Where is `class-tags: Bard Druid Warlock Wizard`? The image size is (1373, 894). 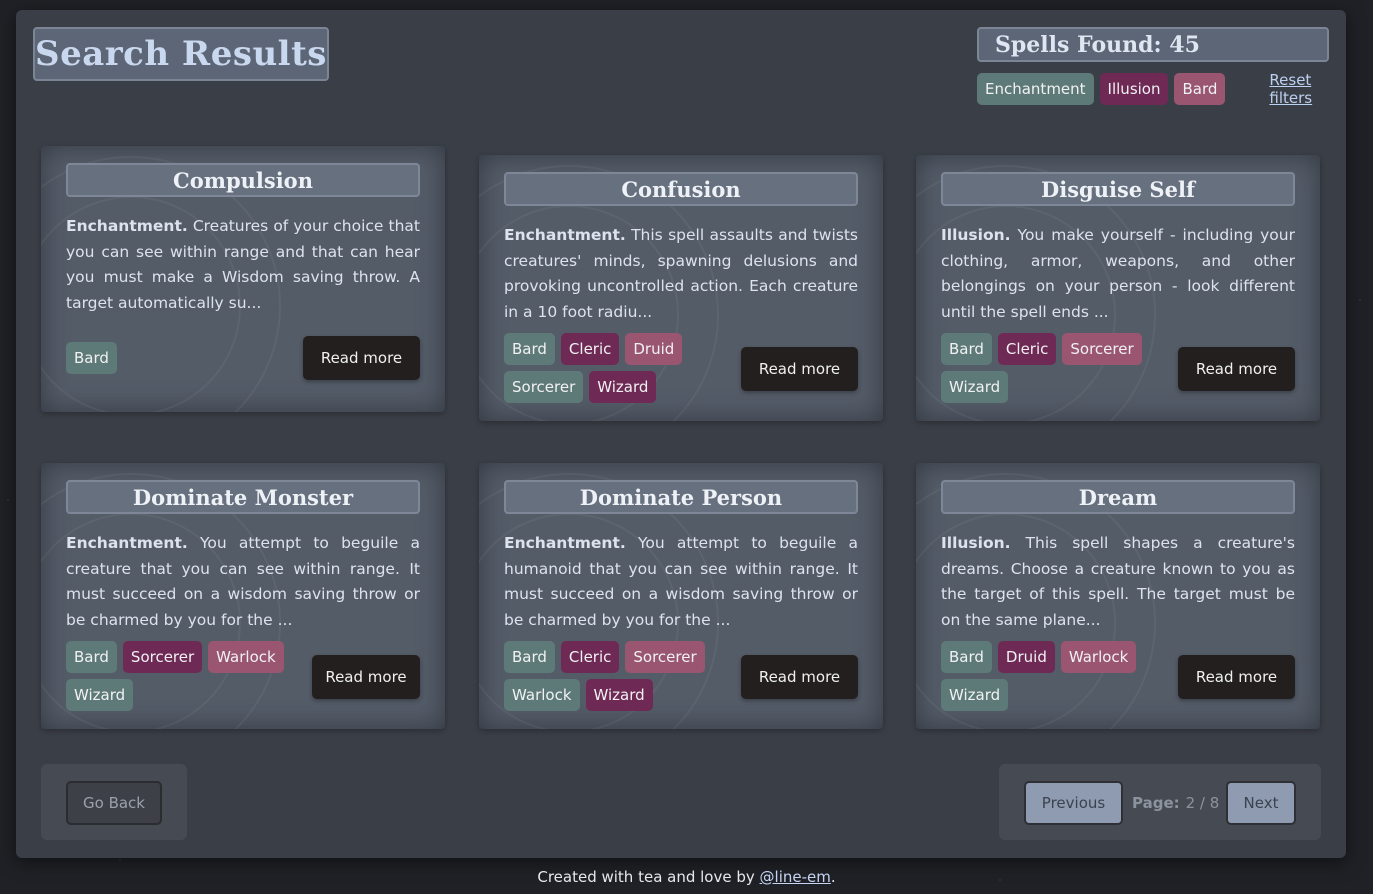 class-tags: Bard Druid Warlock Wizard is located at coordinates (1061, 676).